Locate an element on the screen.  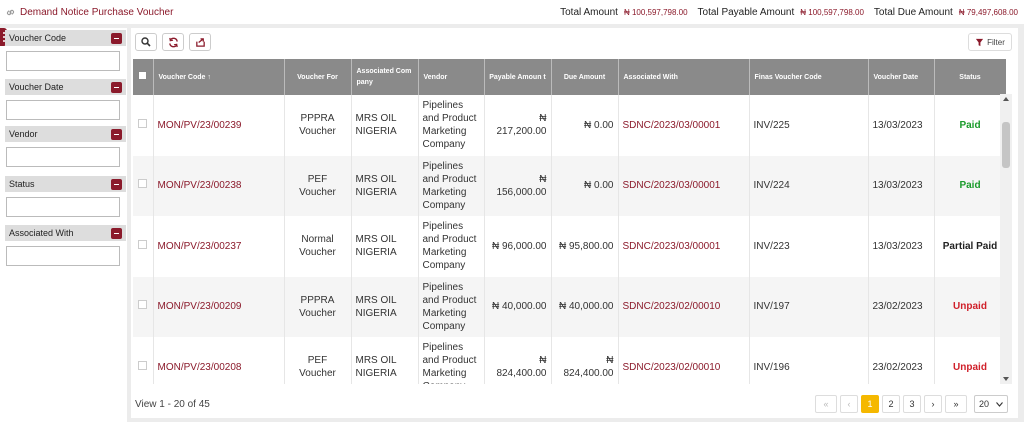
voucher-date-input is located at coordinates (63, 110).